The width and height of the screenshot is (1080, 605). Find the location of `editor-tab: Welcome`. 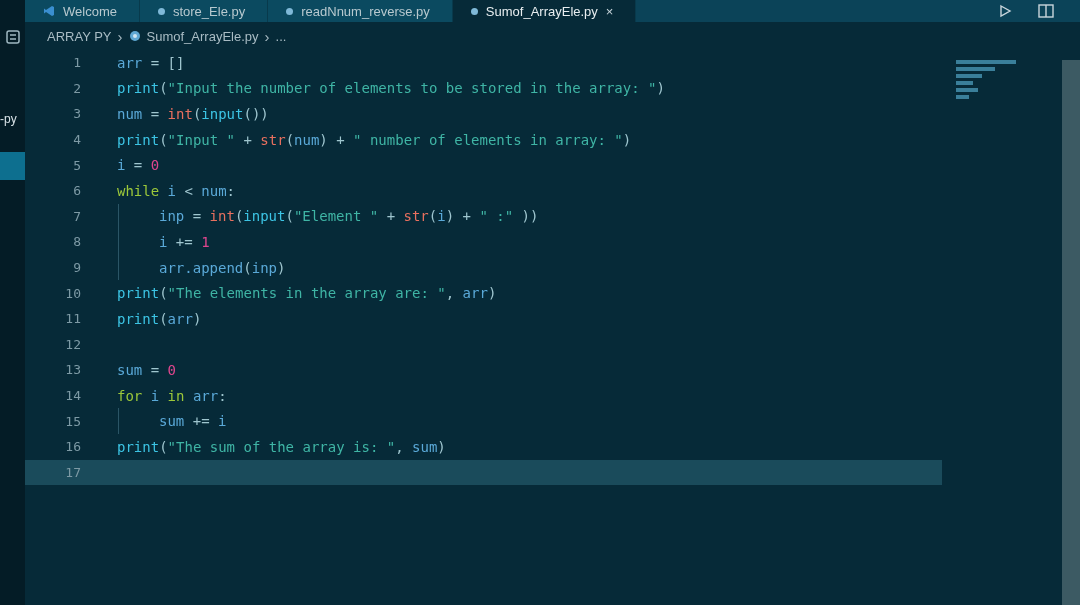

editor-tab: Welcome is located at coordinates (82, 11).